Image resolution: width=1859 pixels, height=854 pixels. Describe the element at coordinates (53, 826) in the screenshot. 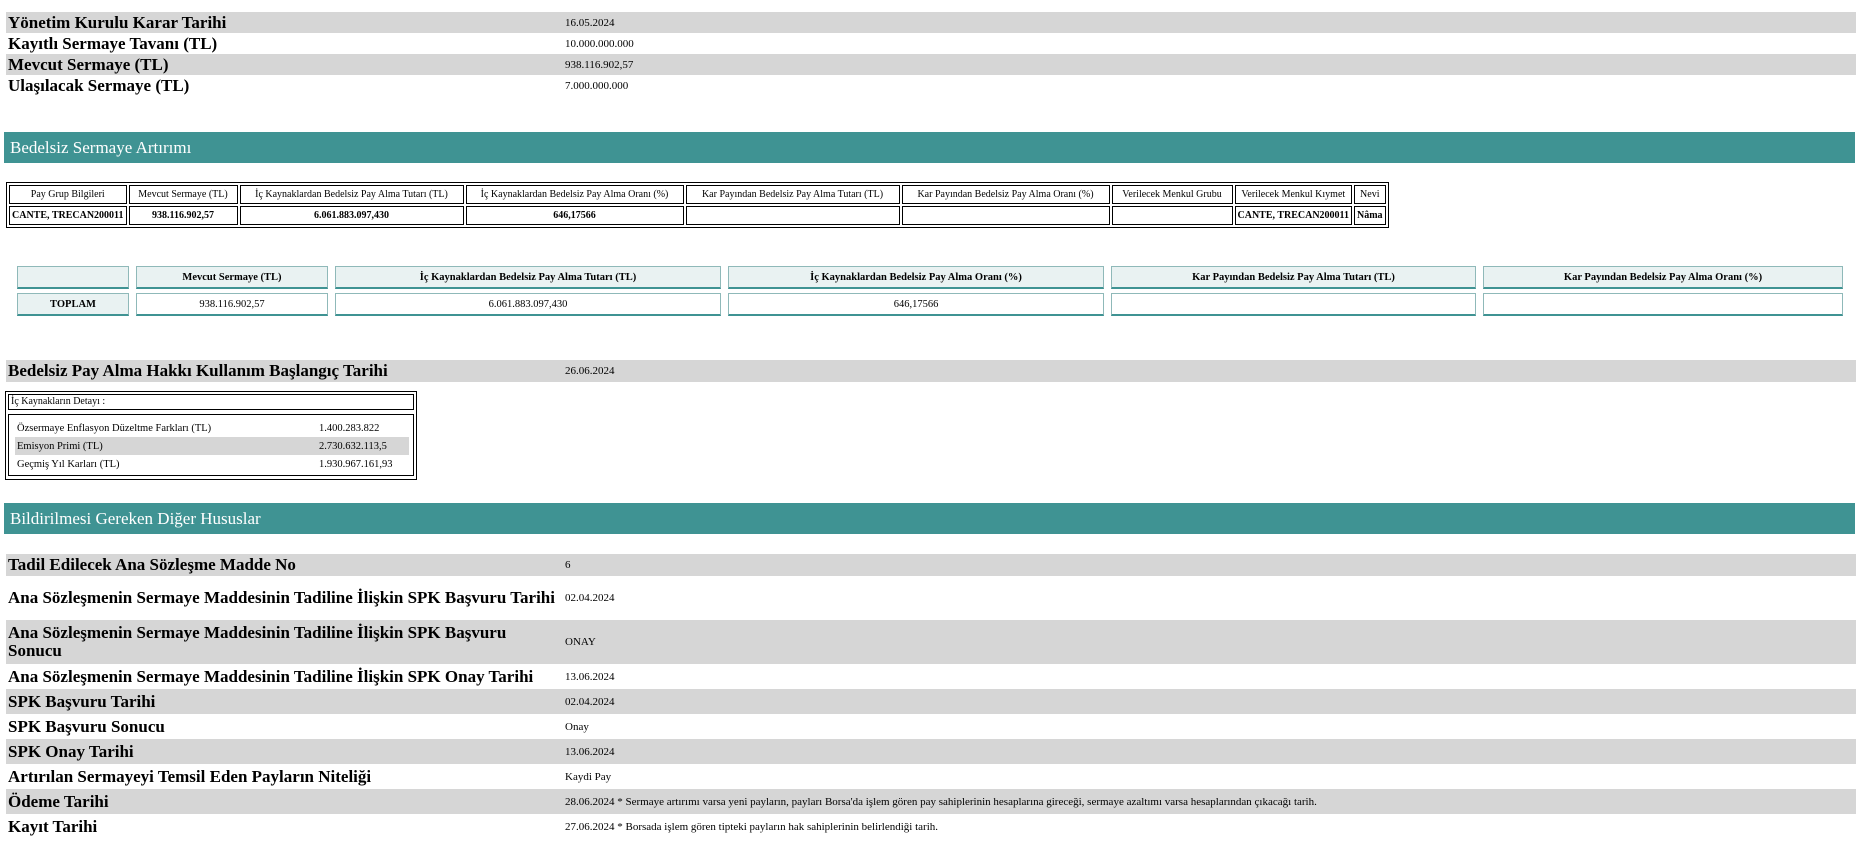

I see `info-label: Kayıt Tarihi` at that location.